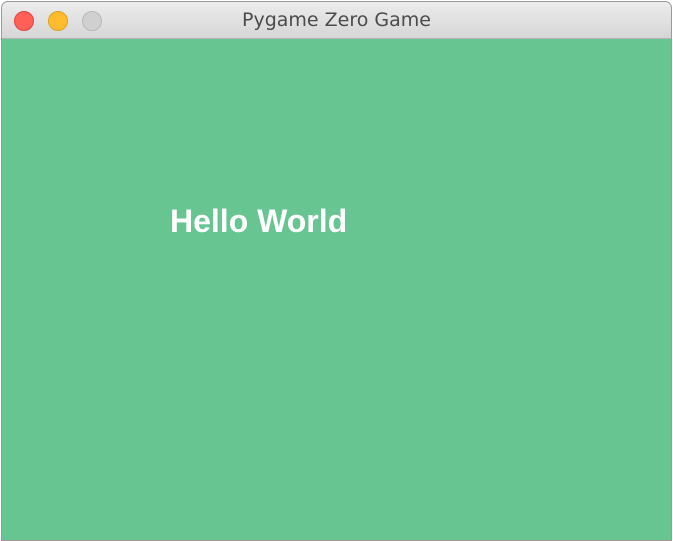 This screenshot has width=673, height=541. I want to click on hello-world-text: Hello World, so click(259, 221).